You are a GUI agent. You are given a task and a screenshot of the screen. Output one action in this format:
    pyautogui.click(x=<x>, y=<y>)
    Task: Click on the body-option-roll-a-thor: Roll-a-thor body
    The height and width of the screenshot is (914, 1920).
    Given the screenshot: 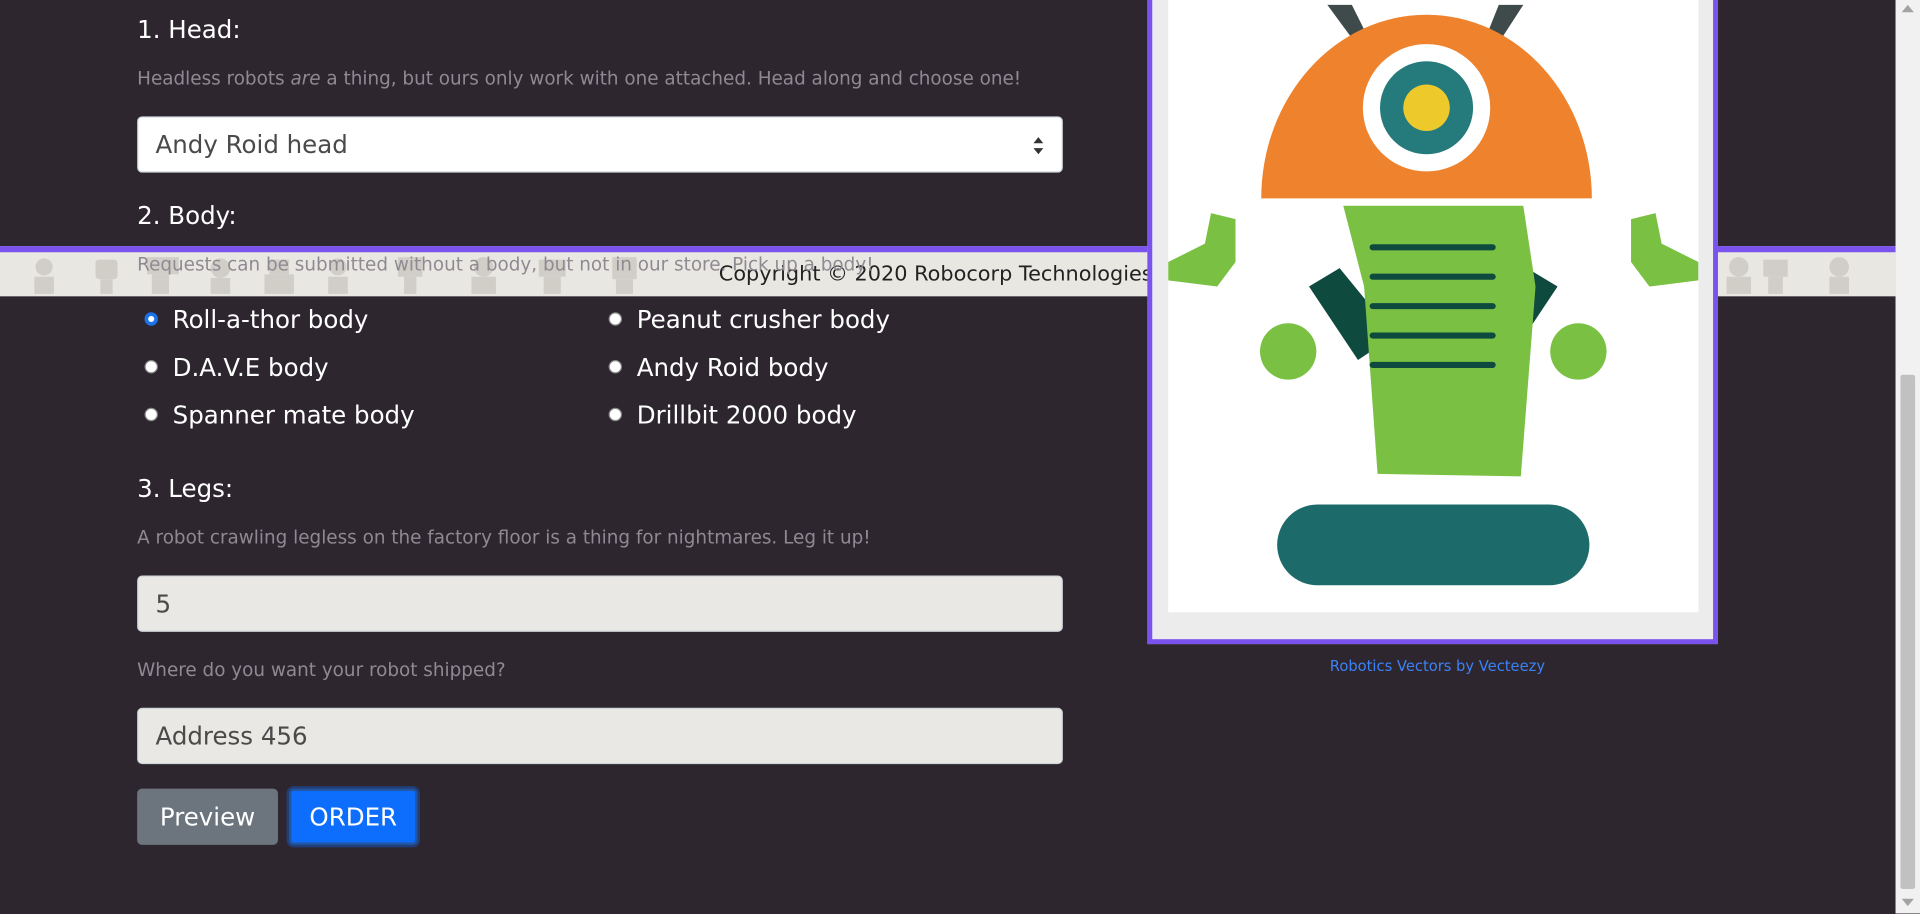 What is the action you would take?
    pyautogui.click(x=256, y=319)
    